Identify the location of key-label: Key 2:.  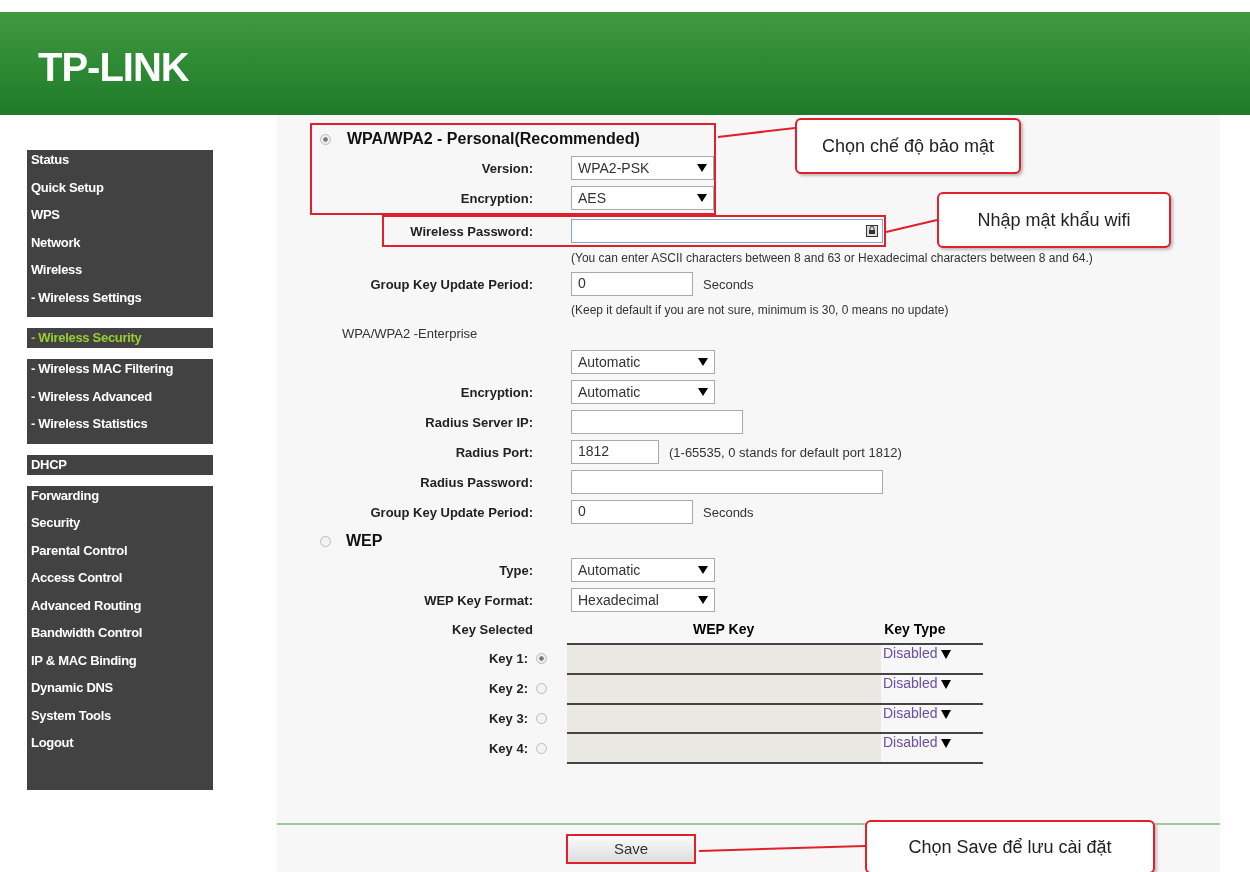
(508, 688).